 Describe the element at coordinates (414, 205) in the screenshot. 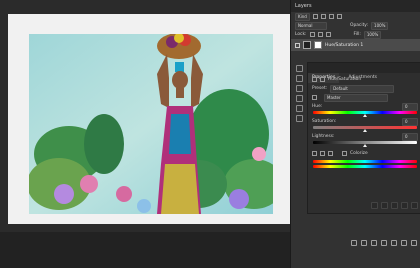

I see `delete-adjustment-icon` at that location.